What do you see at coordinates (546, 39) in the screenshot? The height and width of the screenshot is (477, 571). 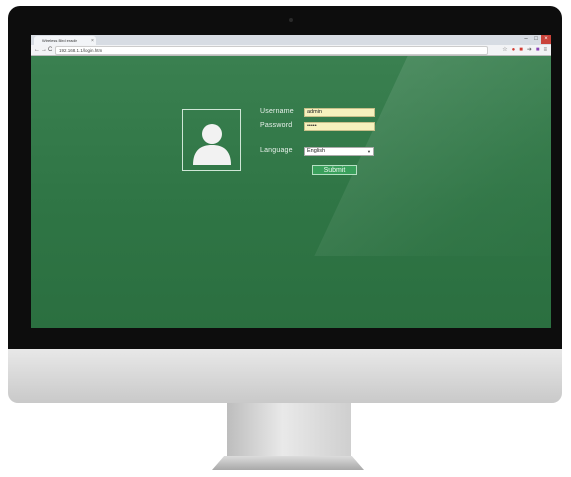 I see `close-window-icon: ×` at bounding box center [546, 39].